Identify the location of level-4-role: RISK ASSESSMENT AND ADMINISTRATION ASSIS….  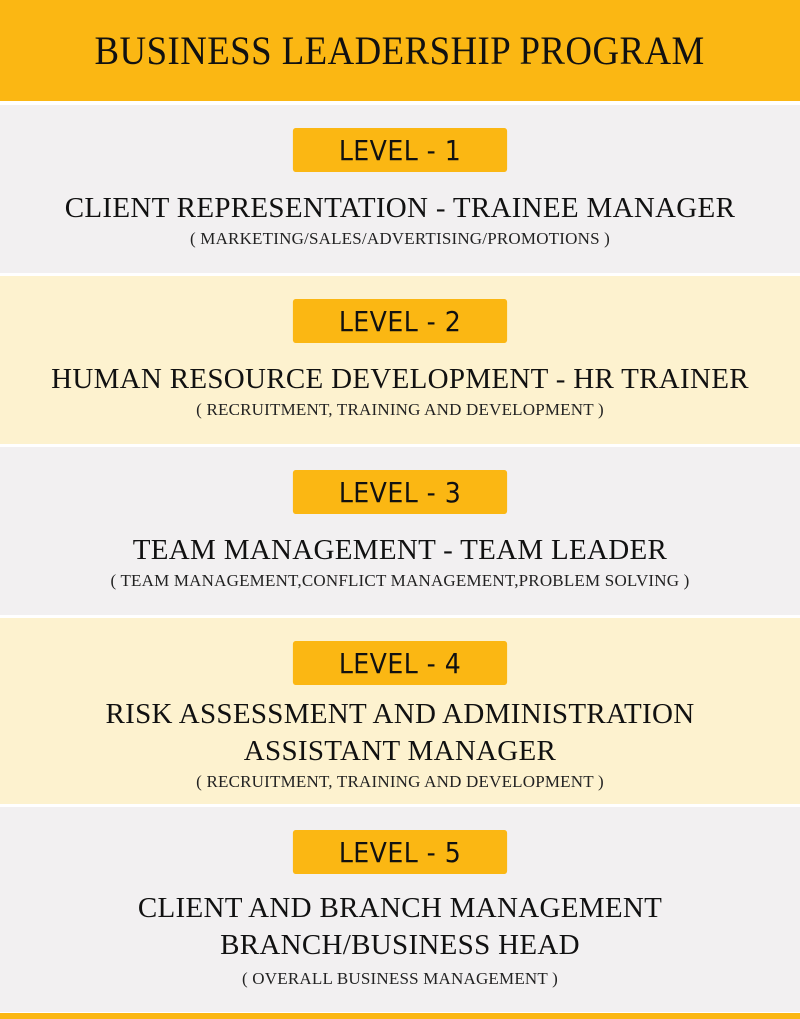
(400, 733).